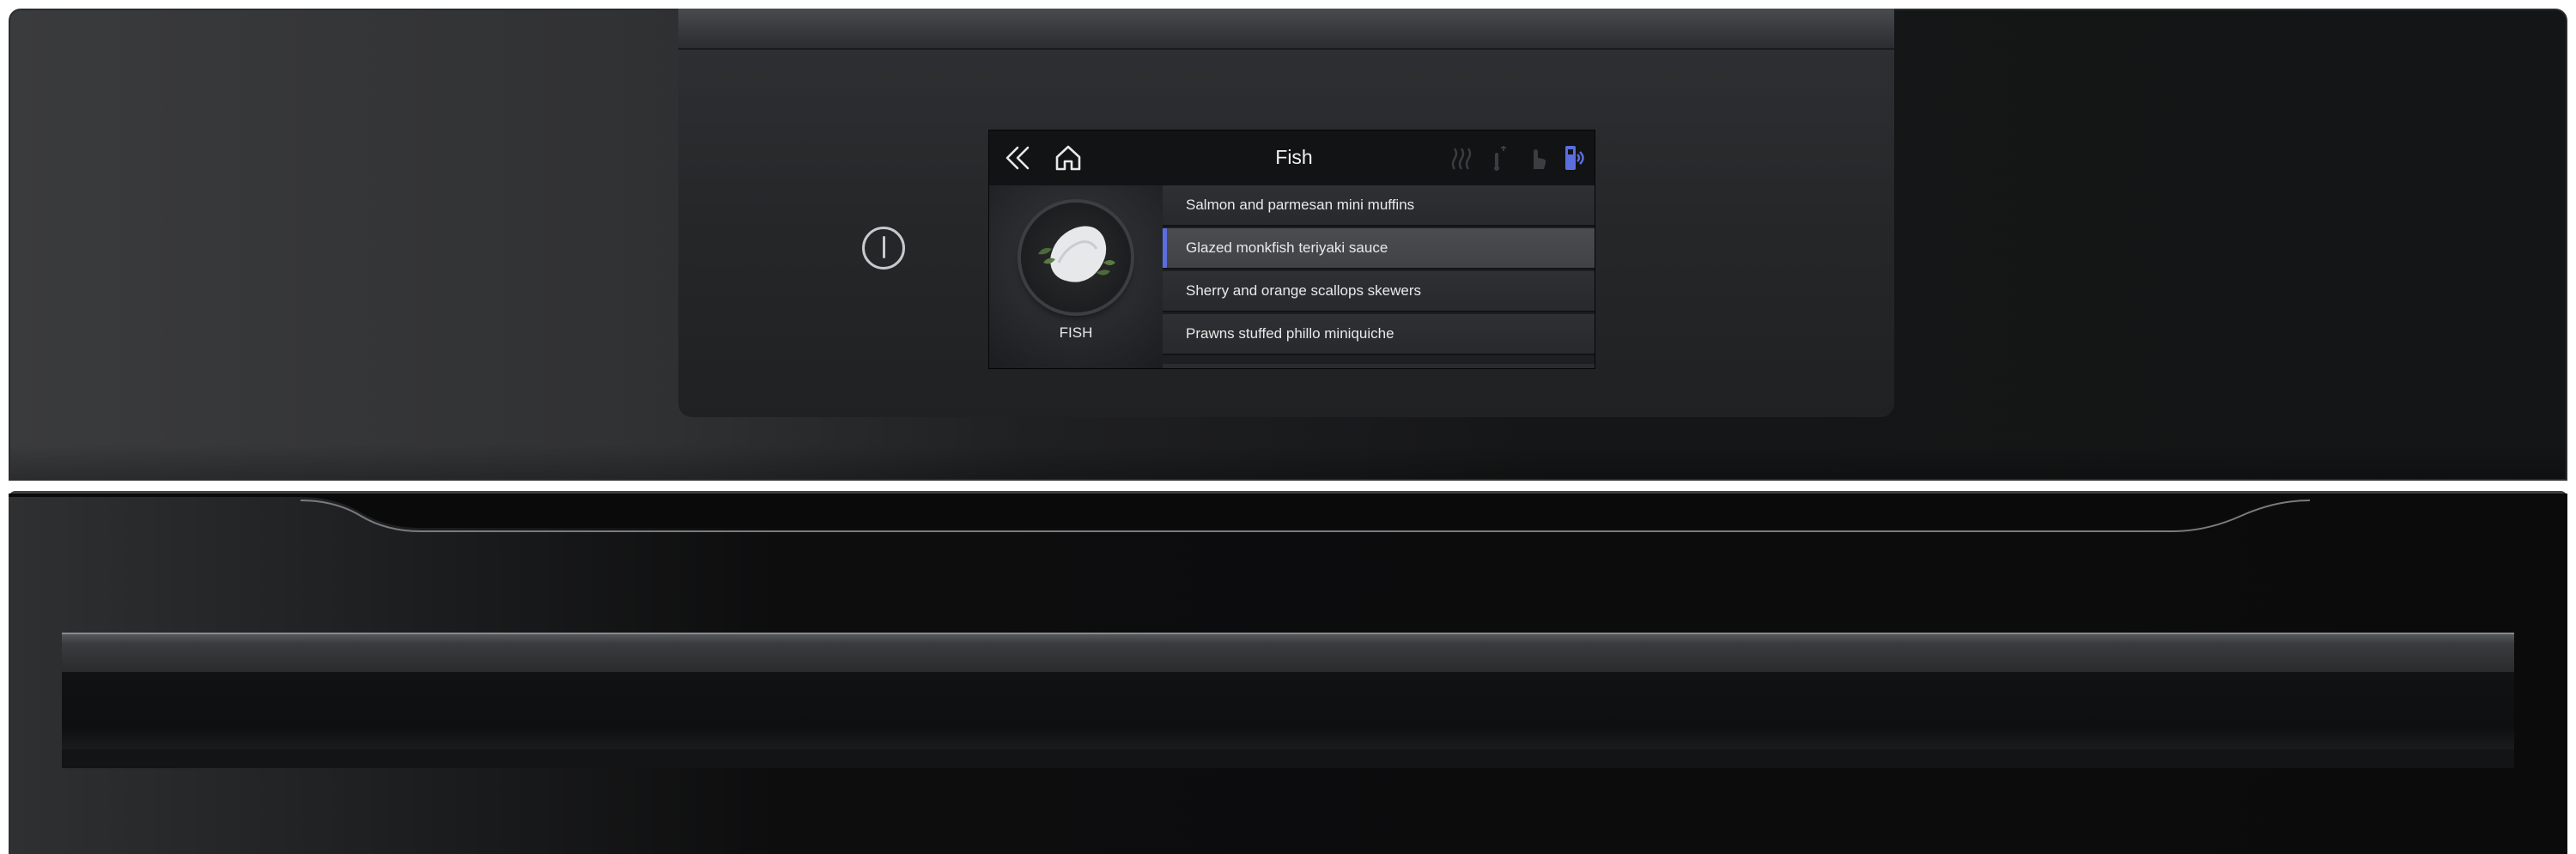  What do you see at coordinates (1537, 158) in the screenshot?
I see `touch-hand-icon` at bounding box center [1537, 158].